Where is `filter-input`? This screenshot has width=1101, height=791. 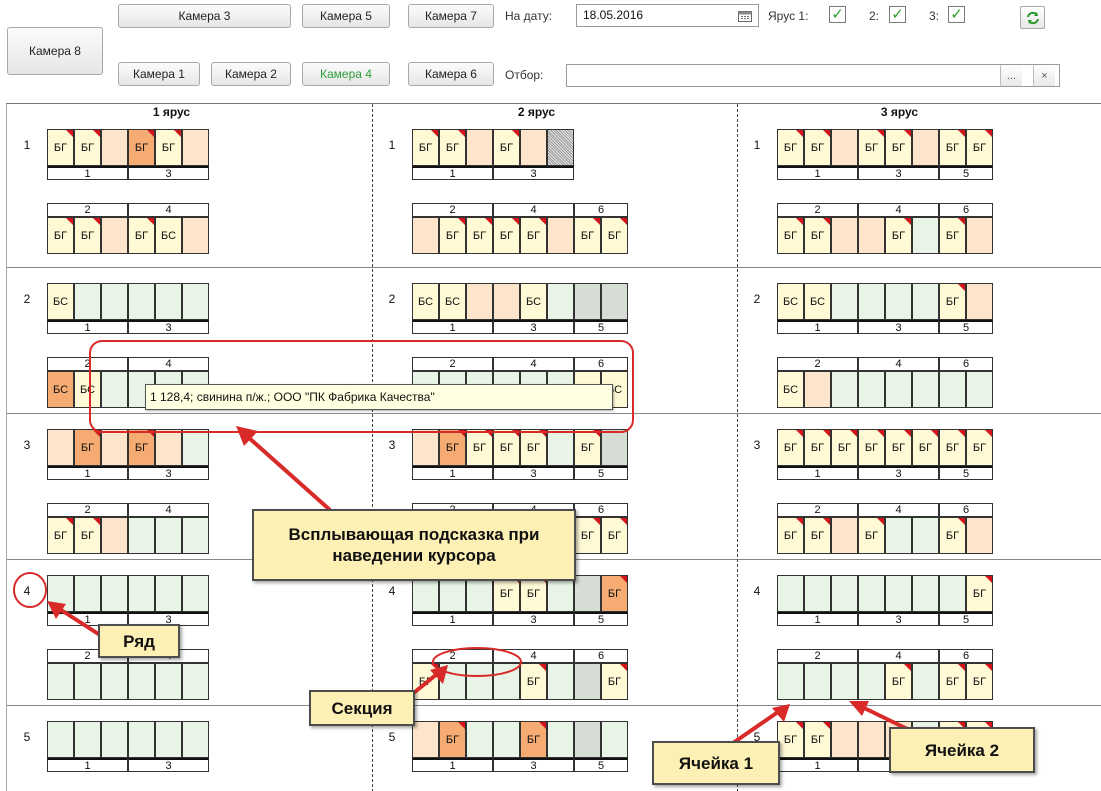
filter-input is located at coordinates (813, 75).